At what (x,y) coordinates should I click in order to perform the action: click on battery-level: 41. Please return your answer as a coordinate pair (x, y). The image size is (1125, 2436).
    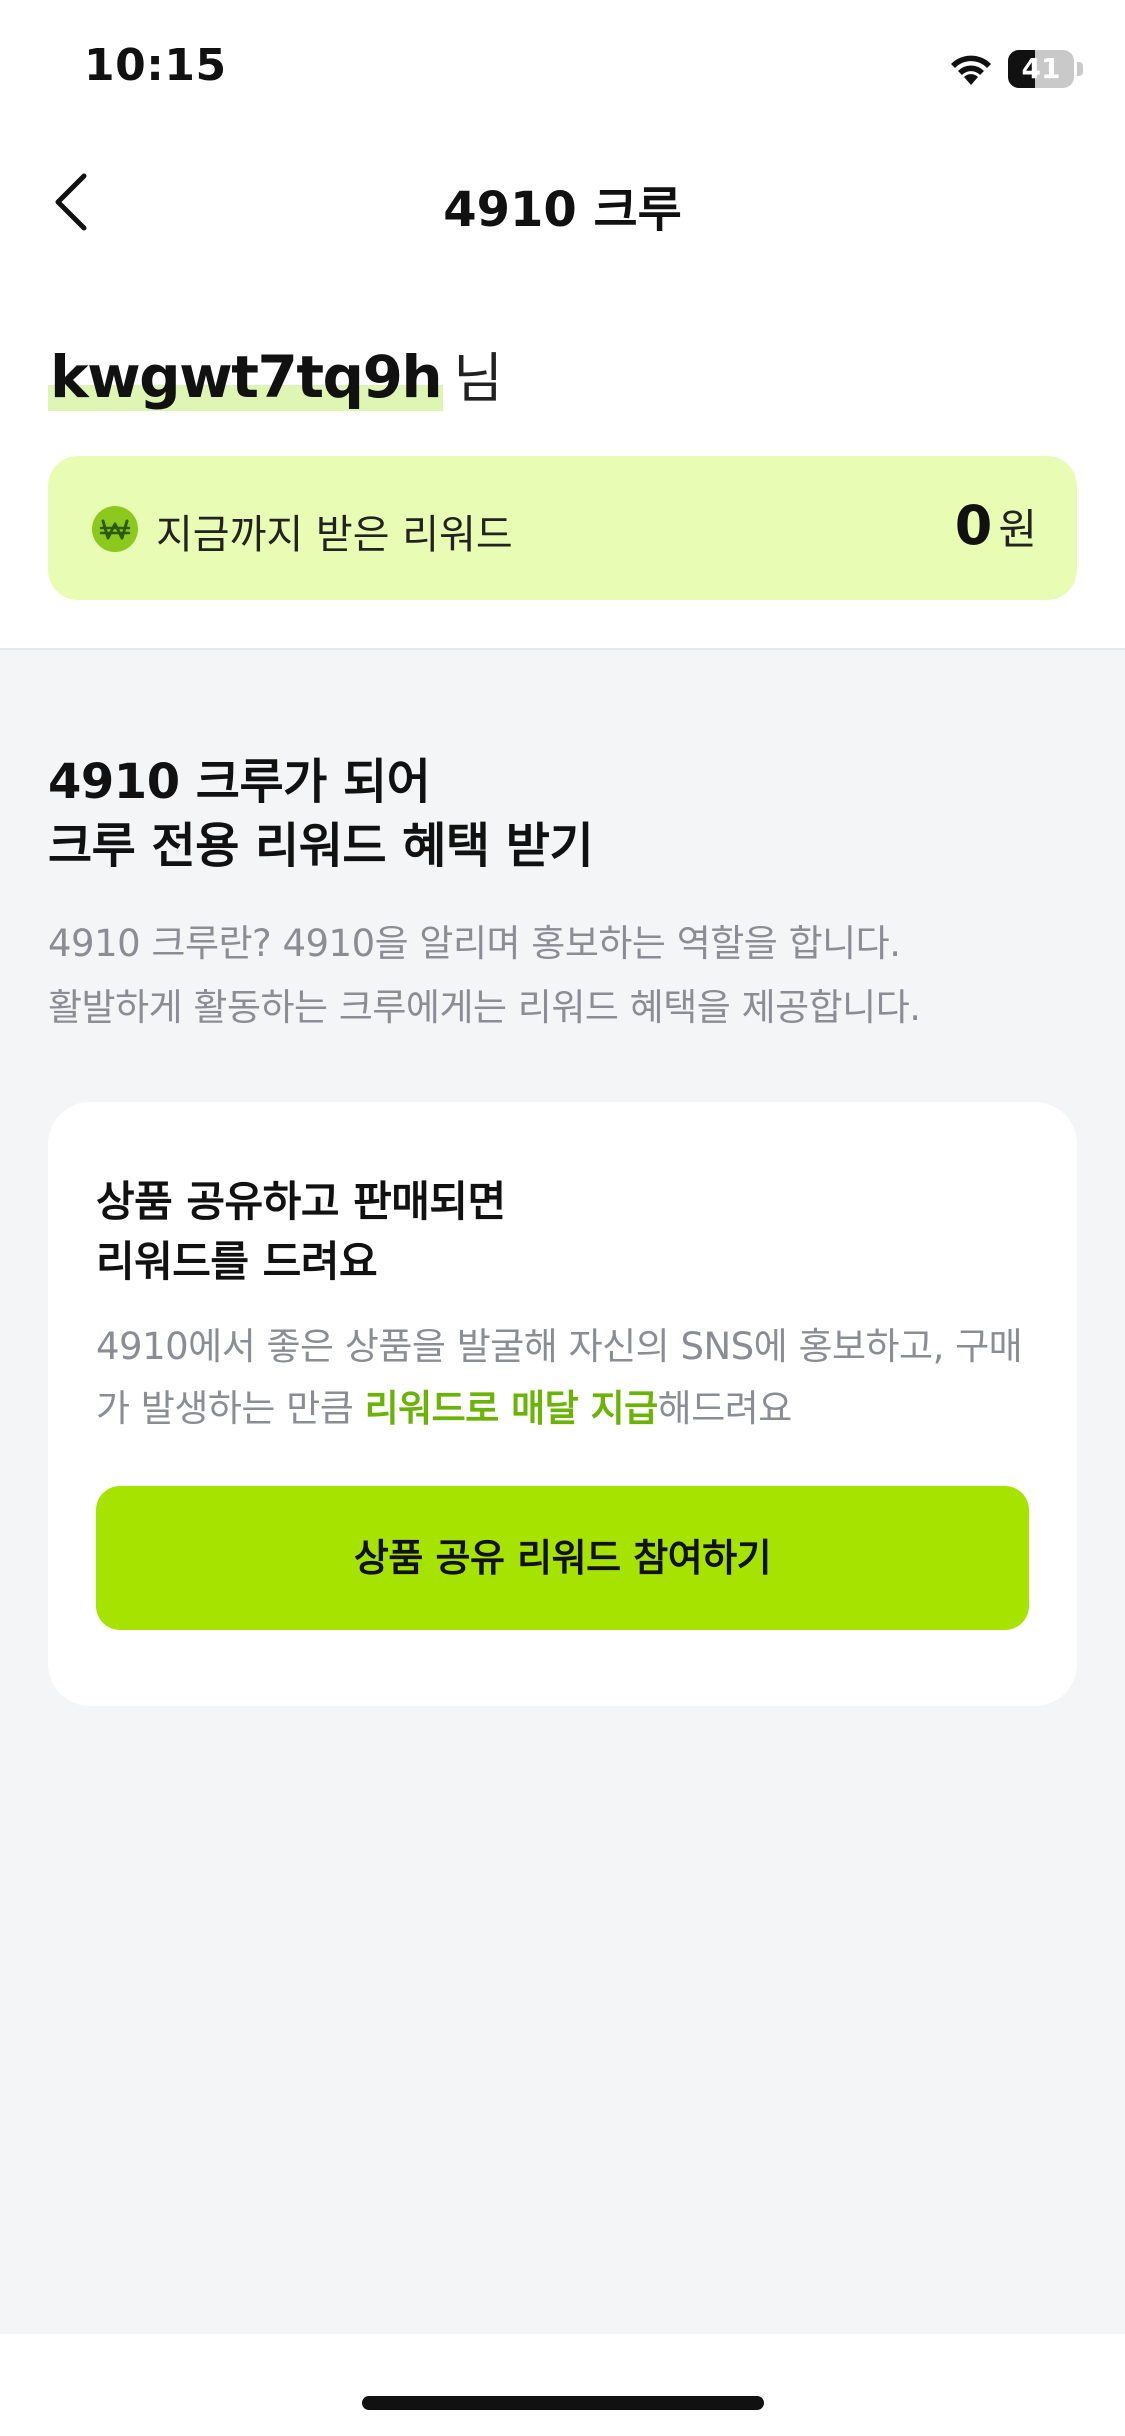
    Looking at the image, I should click on (1041, 68).